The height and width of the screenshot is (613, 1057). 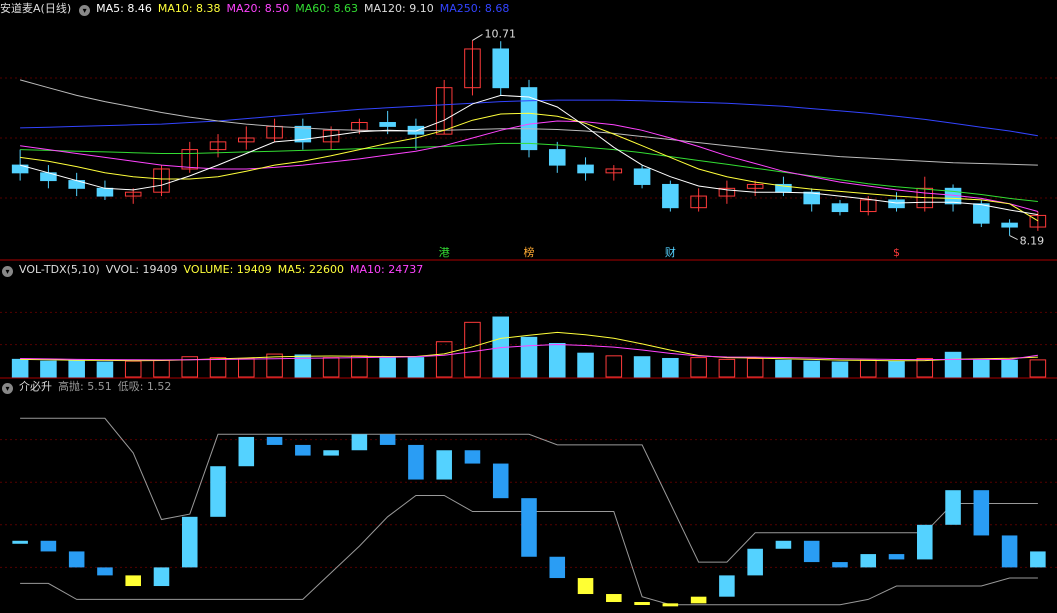 What do you see at coordinates (144, 386) in the screenshot?
I see `low-label: 低吸: 1.52` at bounding box center [144, 386].